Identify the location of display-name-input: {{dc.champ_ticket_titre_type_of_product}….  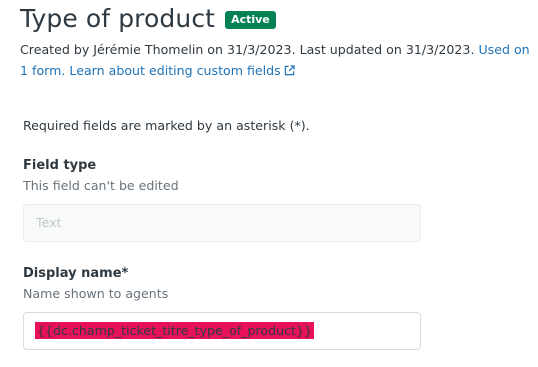
(222, 331).